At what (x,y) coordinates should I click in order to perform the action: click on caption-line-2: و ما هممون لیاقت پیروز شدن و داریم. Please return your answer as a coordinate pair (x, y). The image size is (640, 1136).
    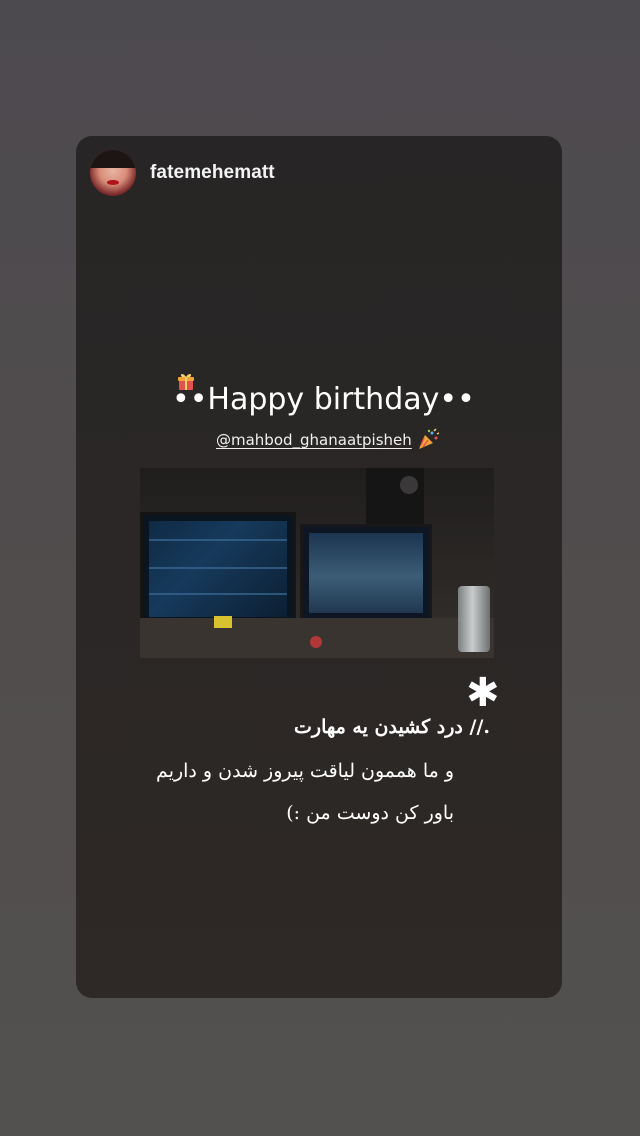
    Looking at the image, I should click on (305, 771).